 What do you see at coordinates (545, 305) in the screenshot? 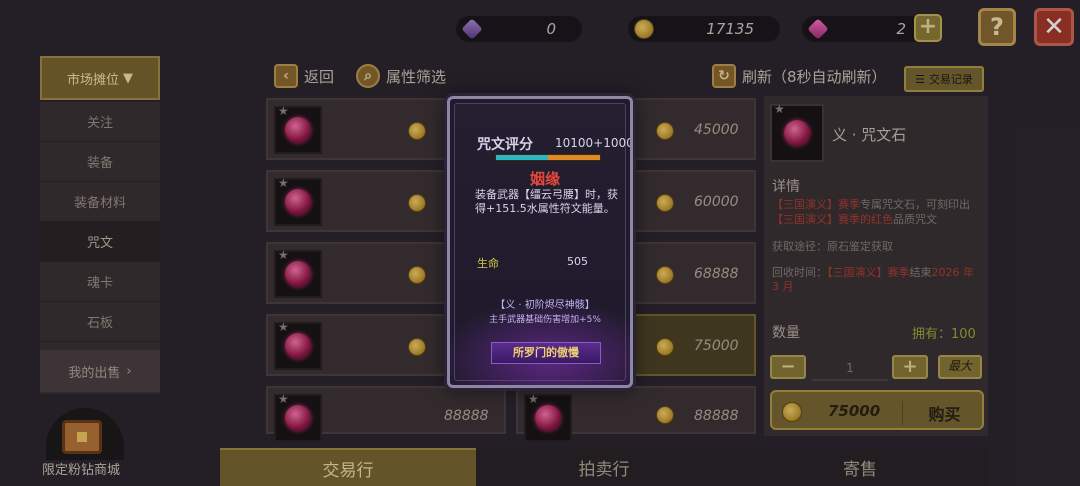
I see `set-name: 【义 · 初阶烬尽神骸】` at bounding box center [545, 305].